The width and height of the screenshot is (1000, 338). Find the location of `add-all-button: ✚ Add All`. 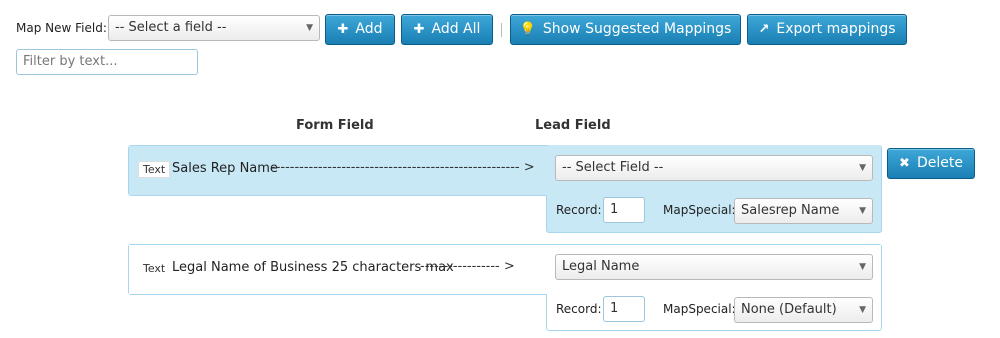

add-all-button: ✚ Add All is located at coordinates (447, 29).